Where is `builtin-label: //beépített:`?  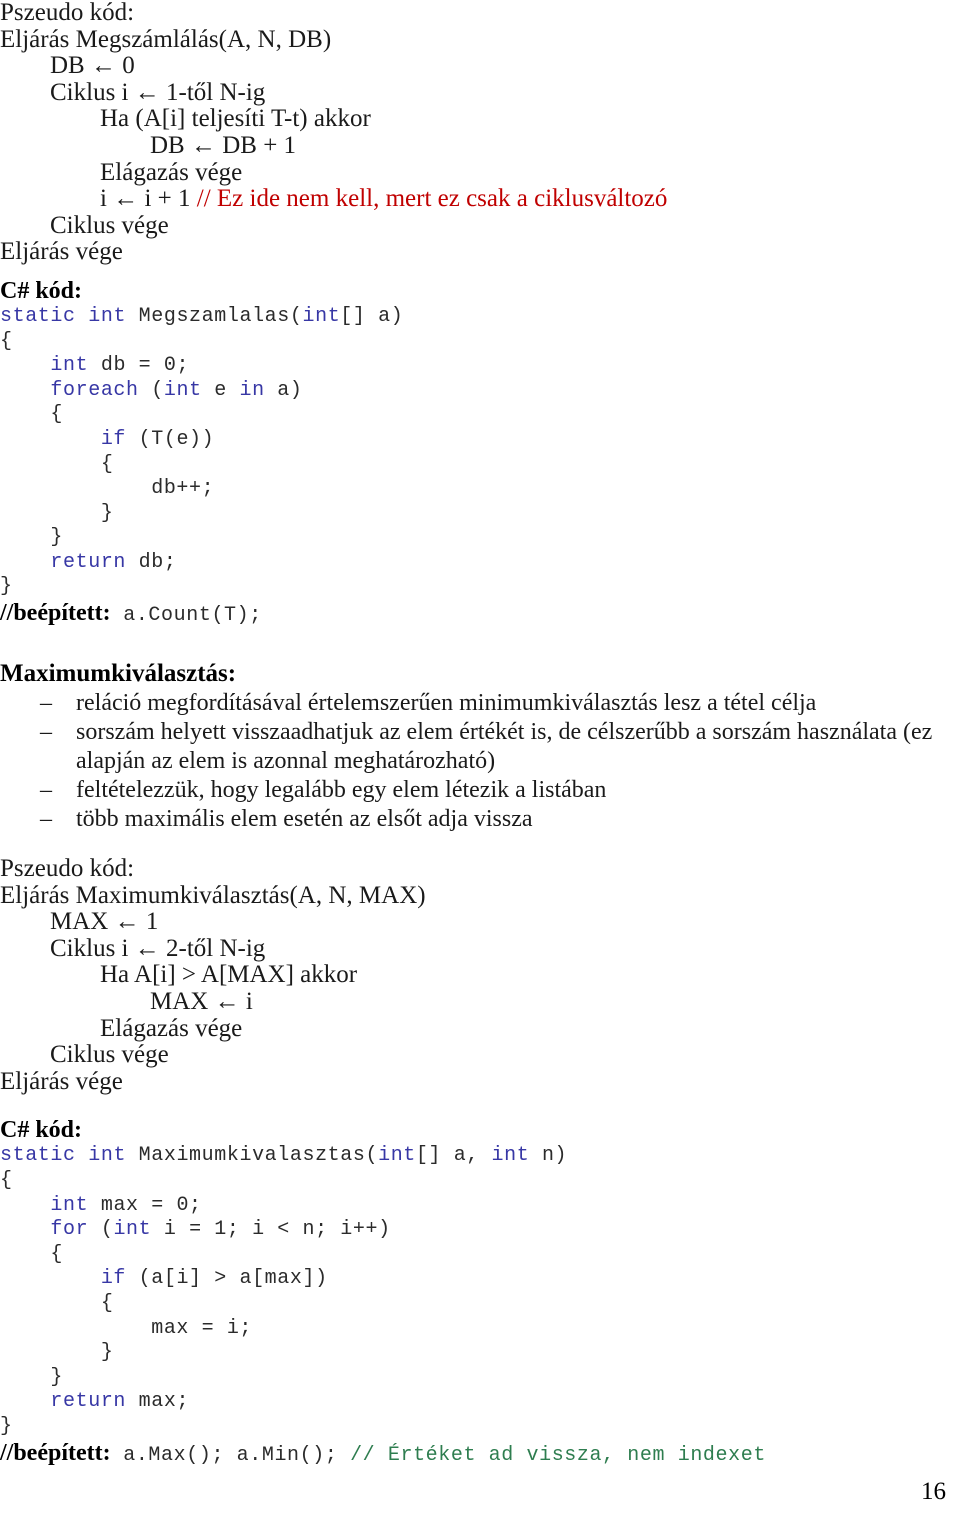
builtin-label: //beépített: is located at coordinates (55, 613).